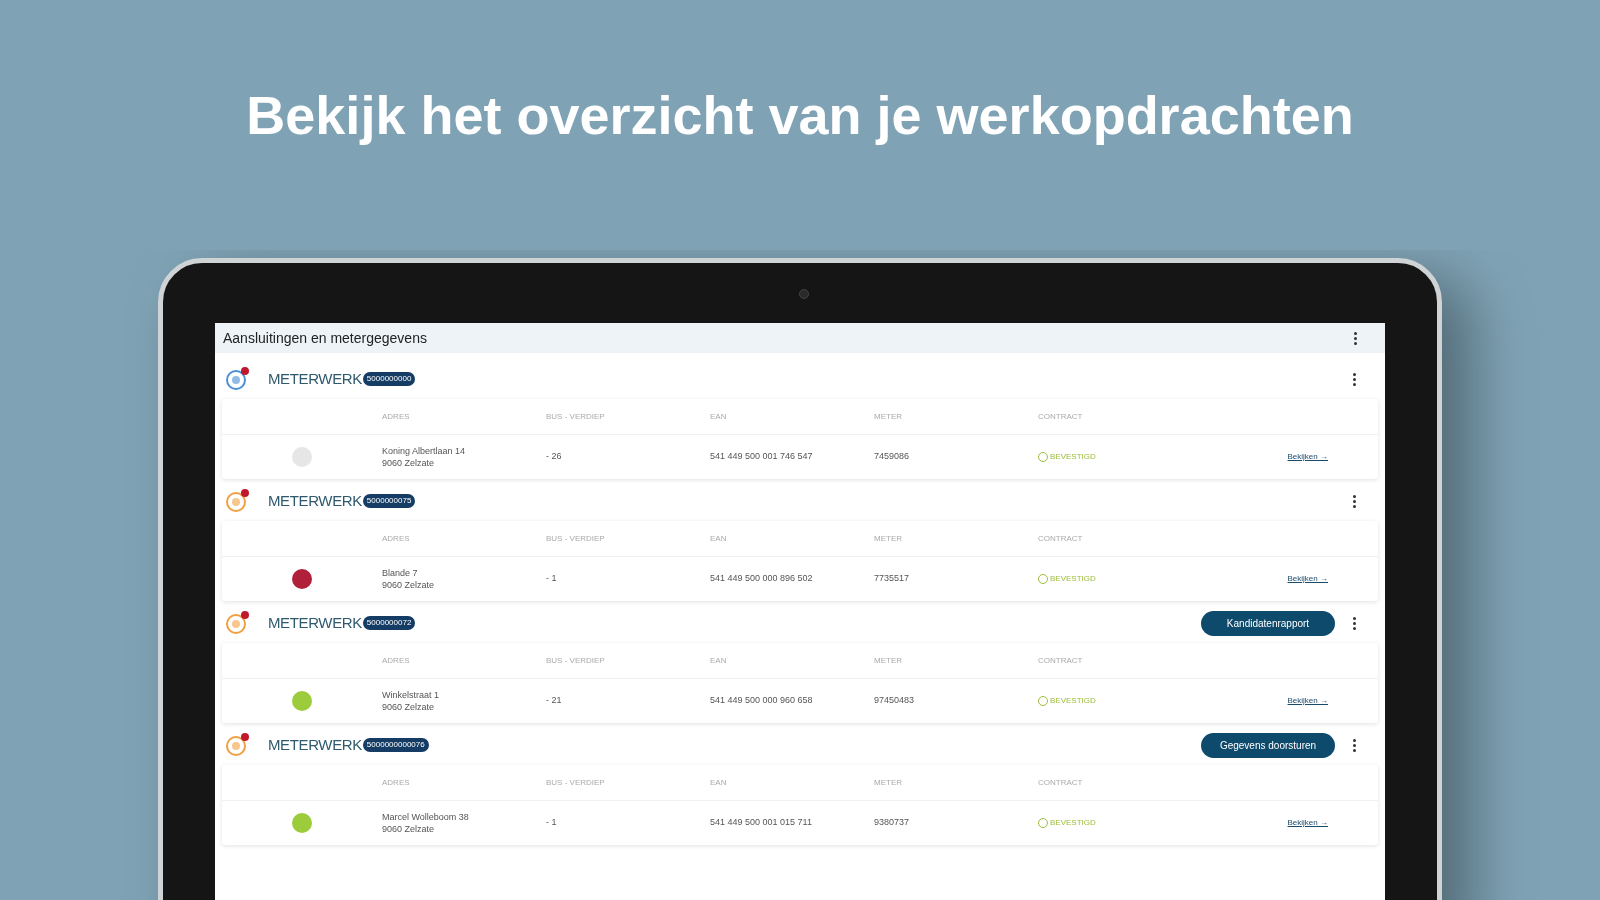 This screenshot has height=900, width=1600. Describe the element at coordinates (892, 579) in the screenshot. I see `table-cell-text: 7735517` at that location.